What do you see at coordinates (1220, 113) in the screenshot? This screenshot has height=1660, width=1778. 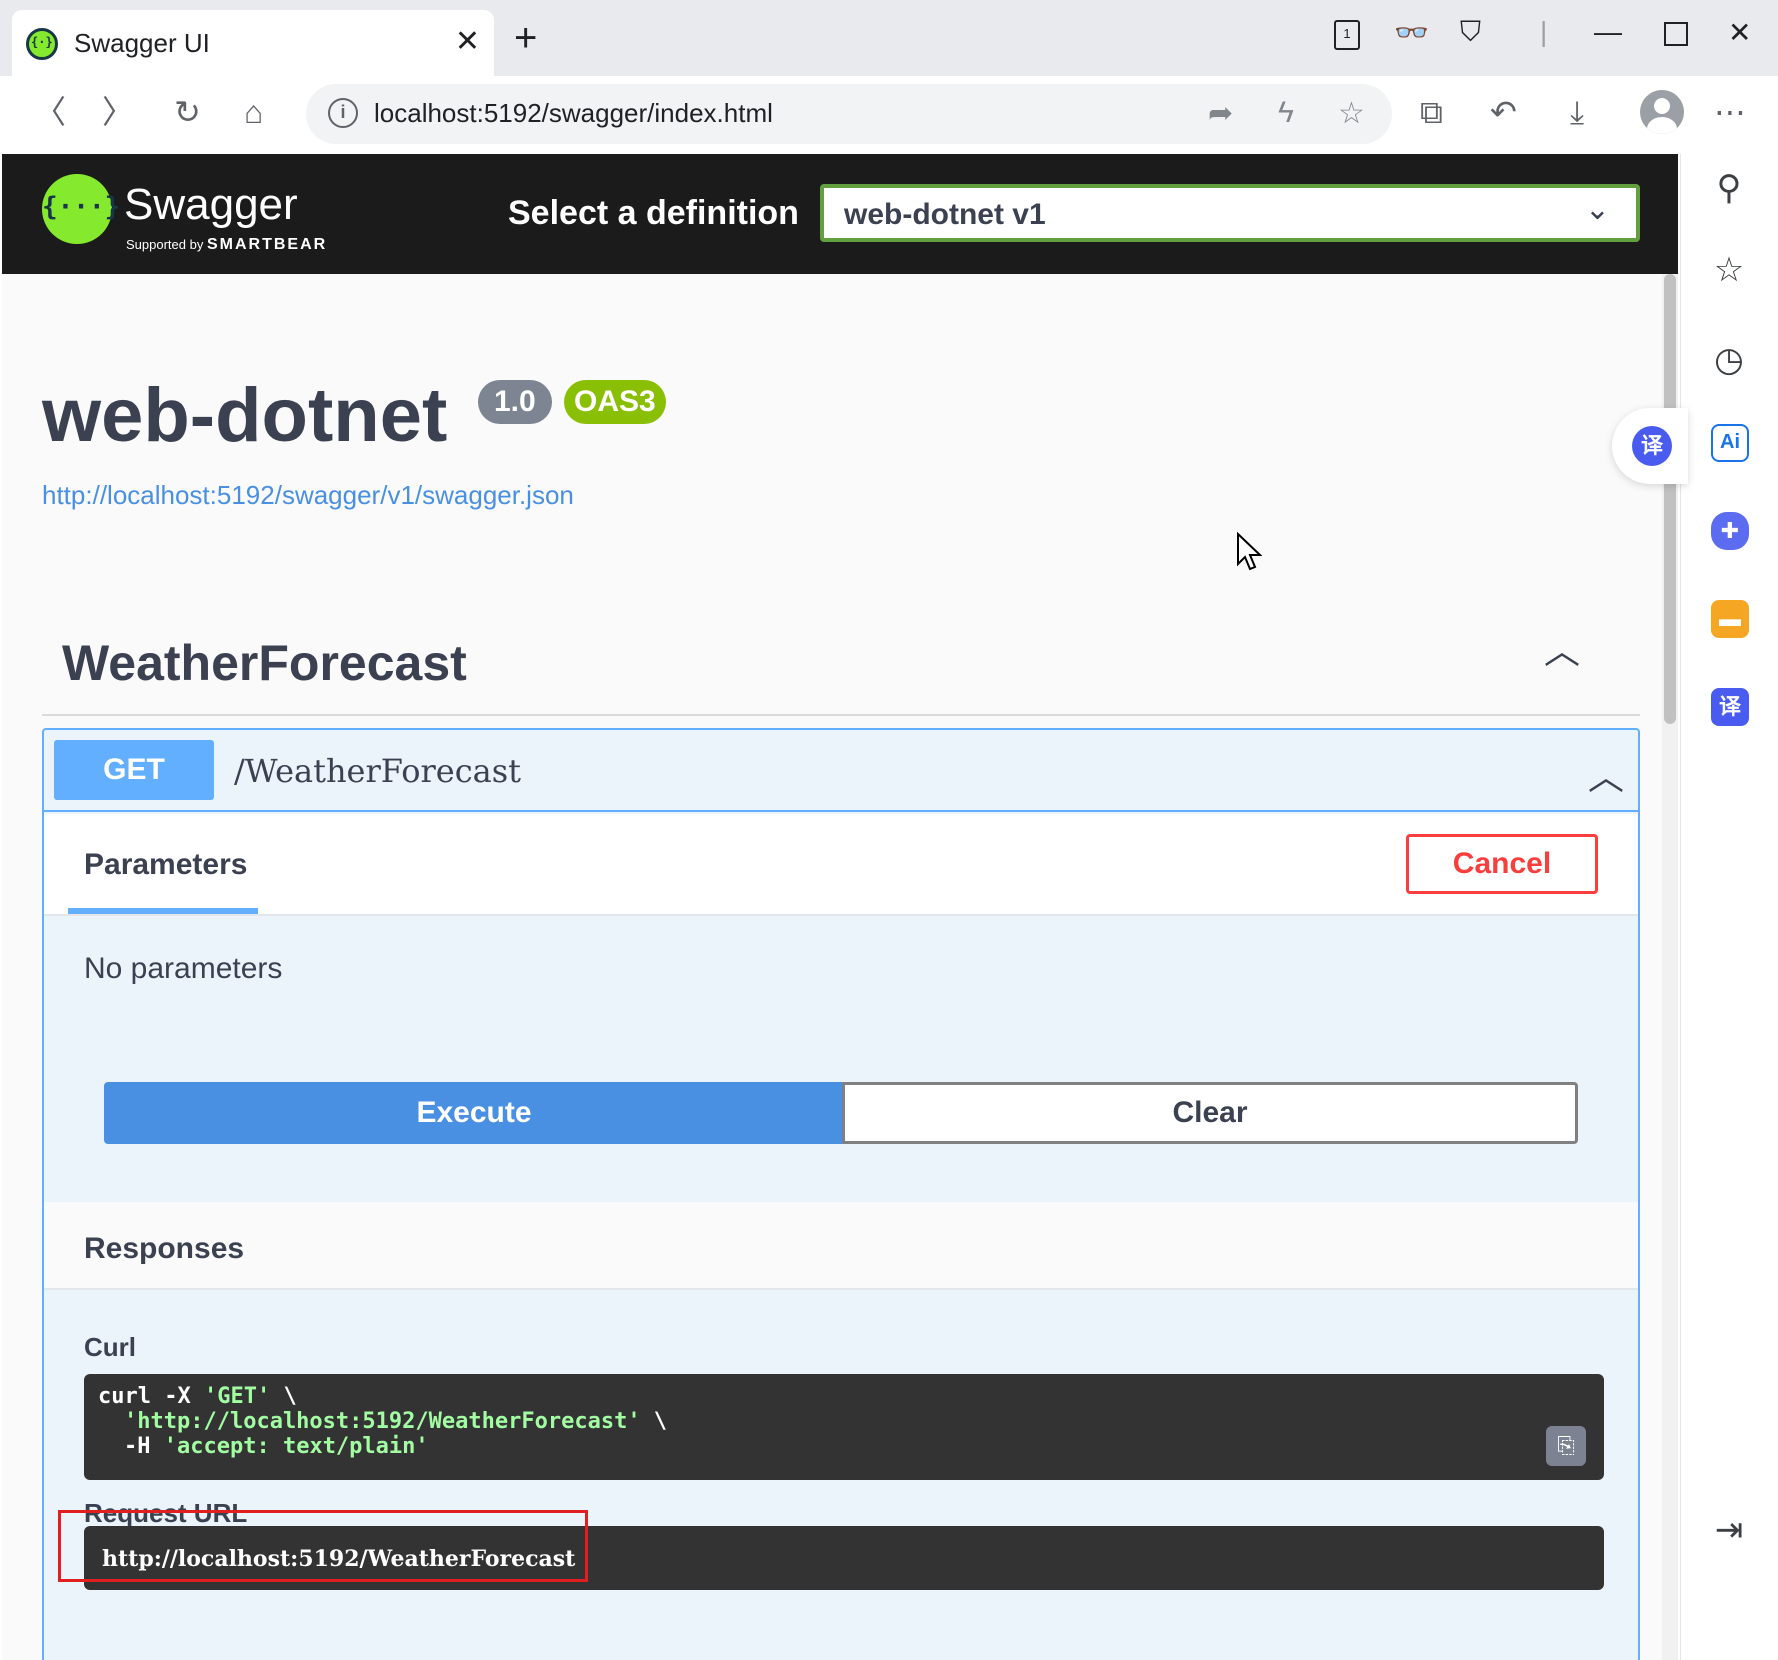 I see `share-icon: ➦` at bounding box center [1220, 113].